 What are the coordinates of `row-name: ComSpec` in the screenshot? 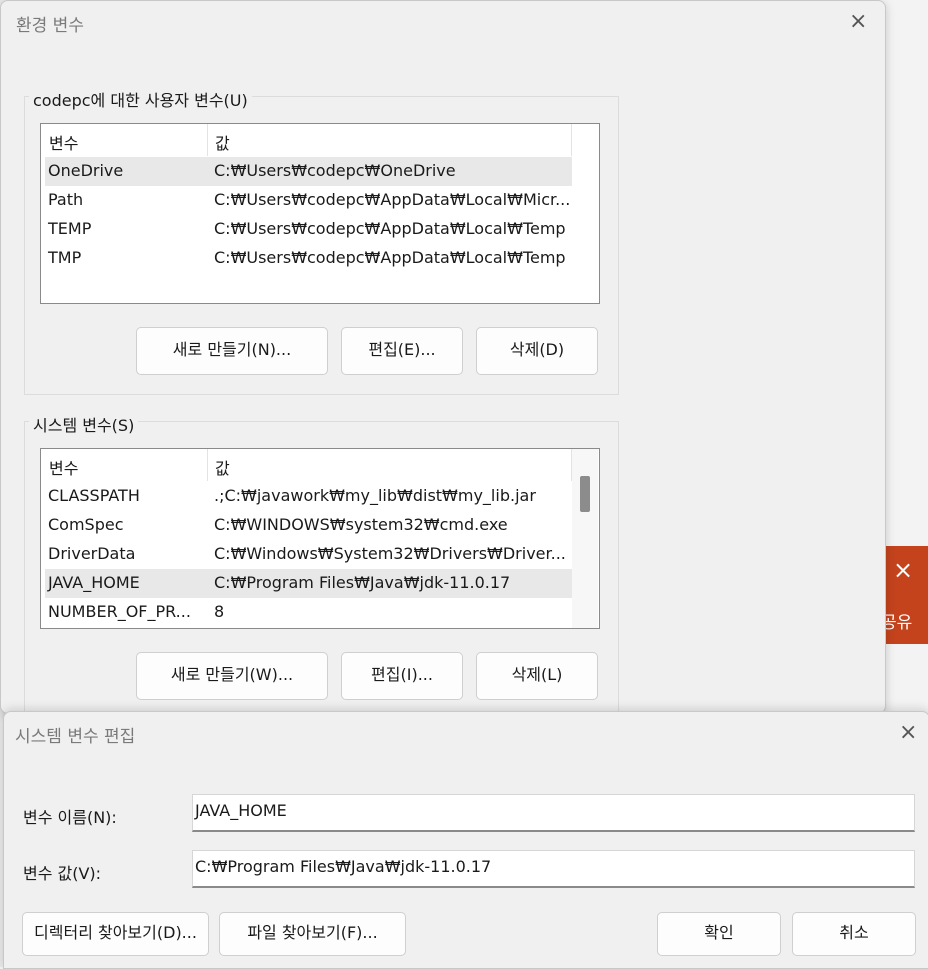 It's located at (86, 524).